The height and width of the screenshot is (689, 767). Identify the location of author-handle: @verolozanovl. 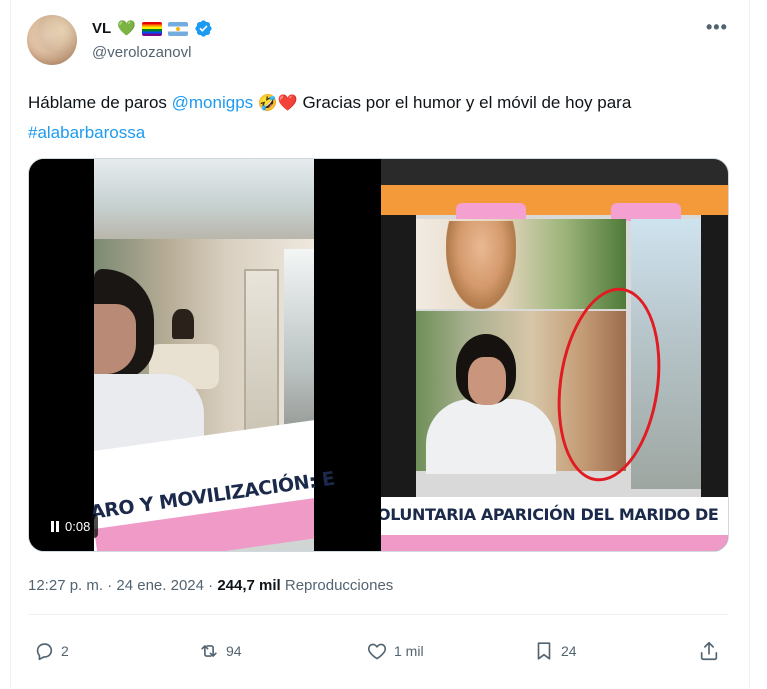
(141, 52).